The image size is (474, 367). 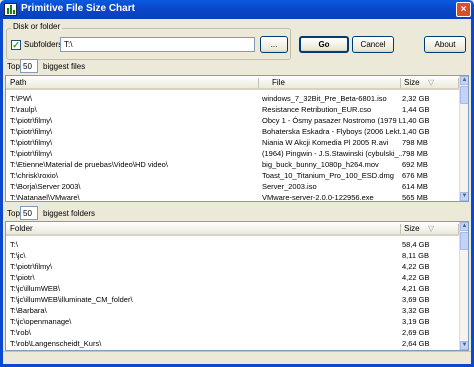 I want to click on folder-size-cell: 58,4 GB, so click(x=416, y=244).